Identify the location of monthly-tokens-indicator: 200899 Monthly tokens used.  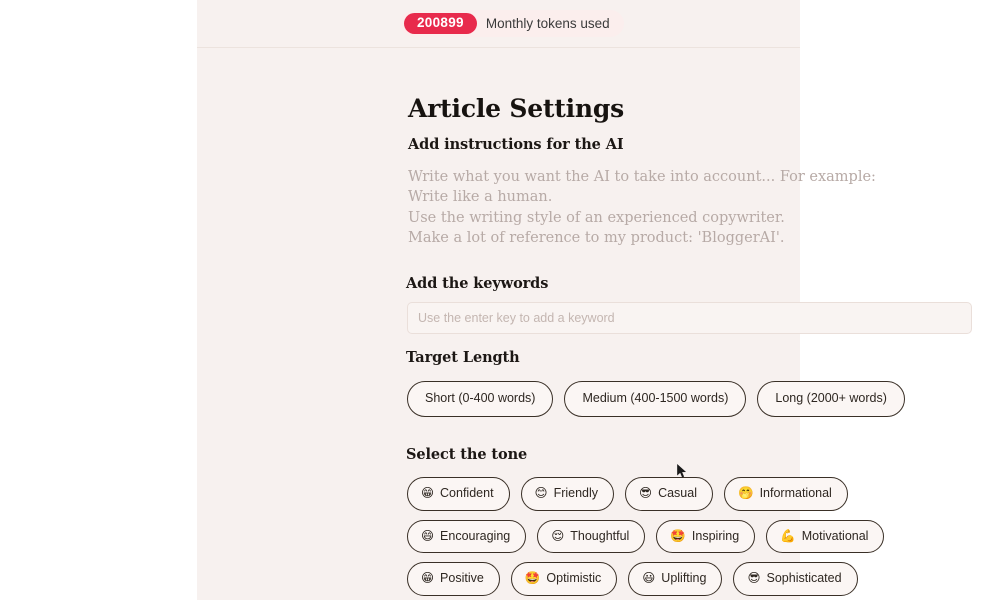
(512, 23).